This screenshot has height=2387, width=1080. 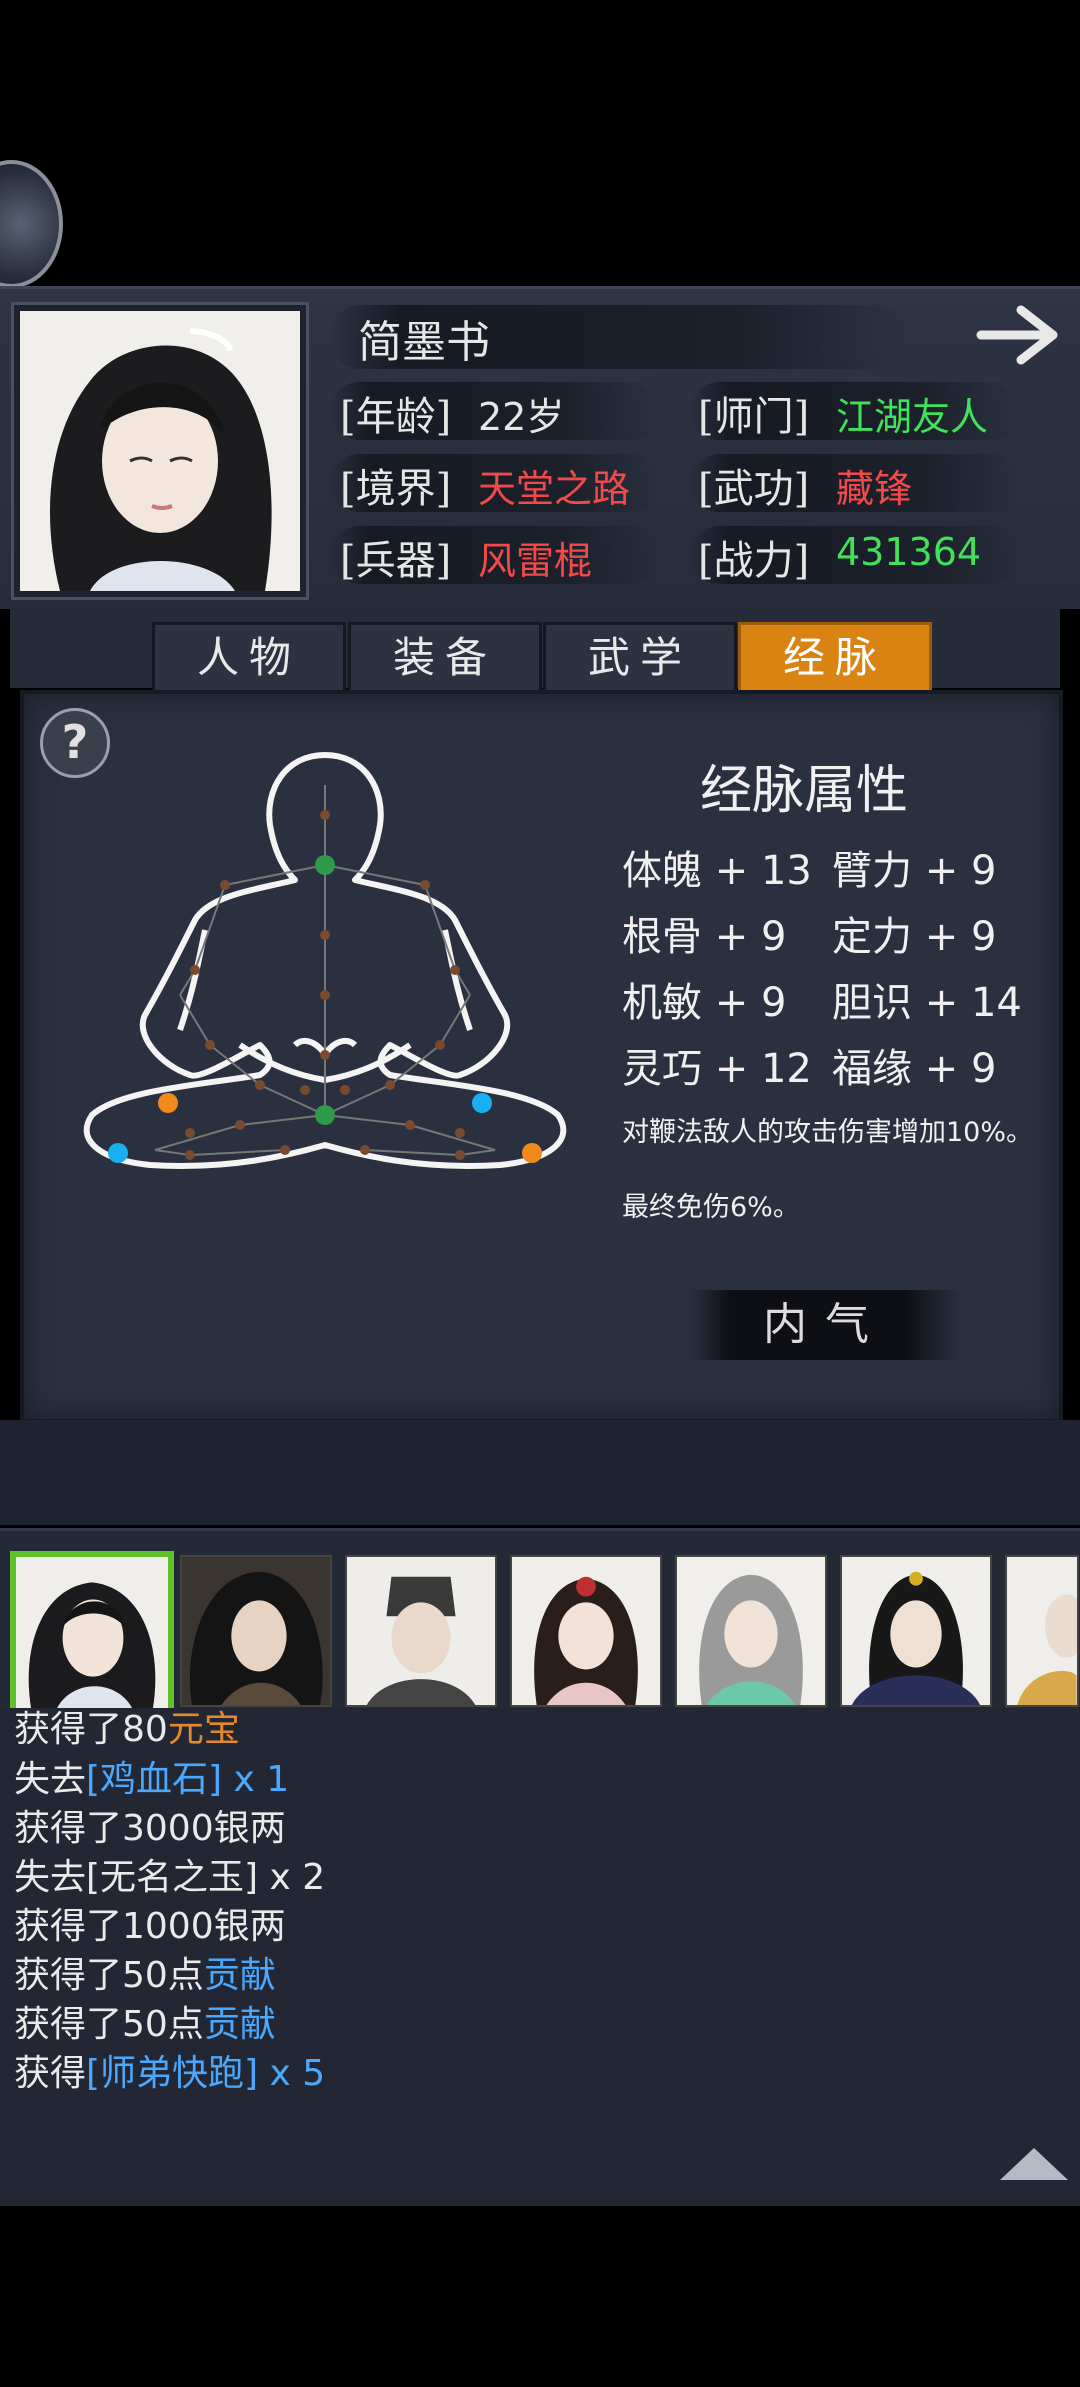 I want to click on power-label: [战力], so click(x=754, y=561).